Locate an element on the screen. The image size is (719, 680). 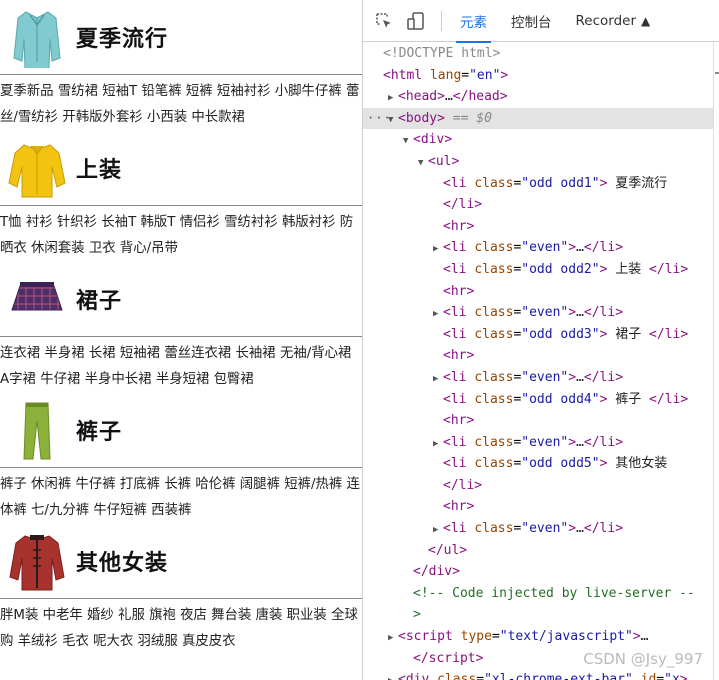
dom-node-line: <html lang="en"> is located at coordinates (538, 76).